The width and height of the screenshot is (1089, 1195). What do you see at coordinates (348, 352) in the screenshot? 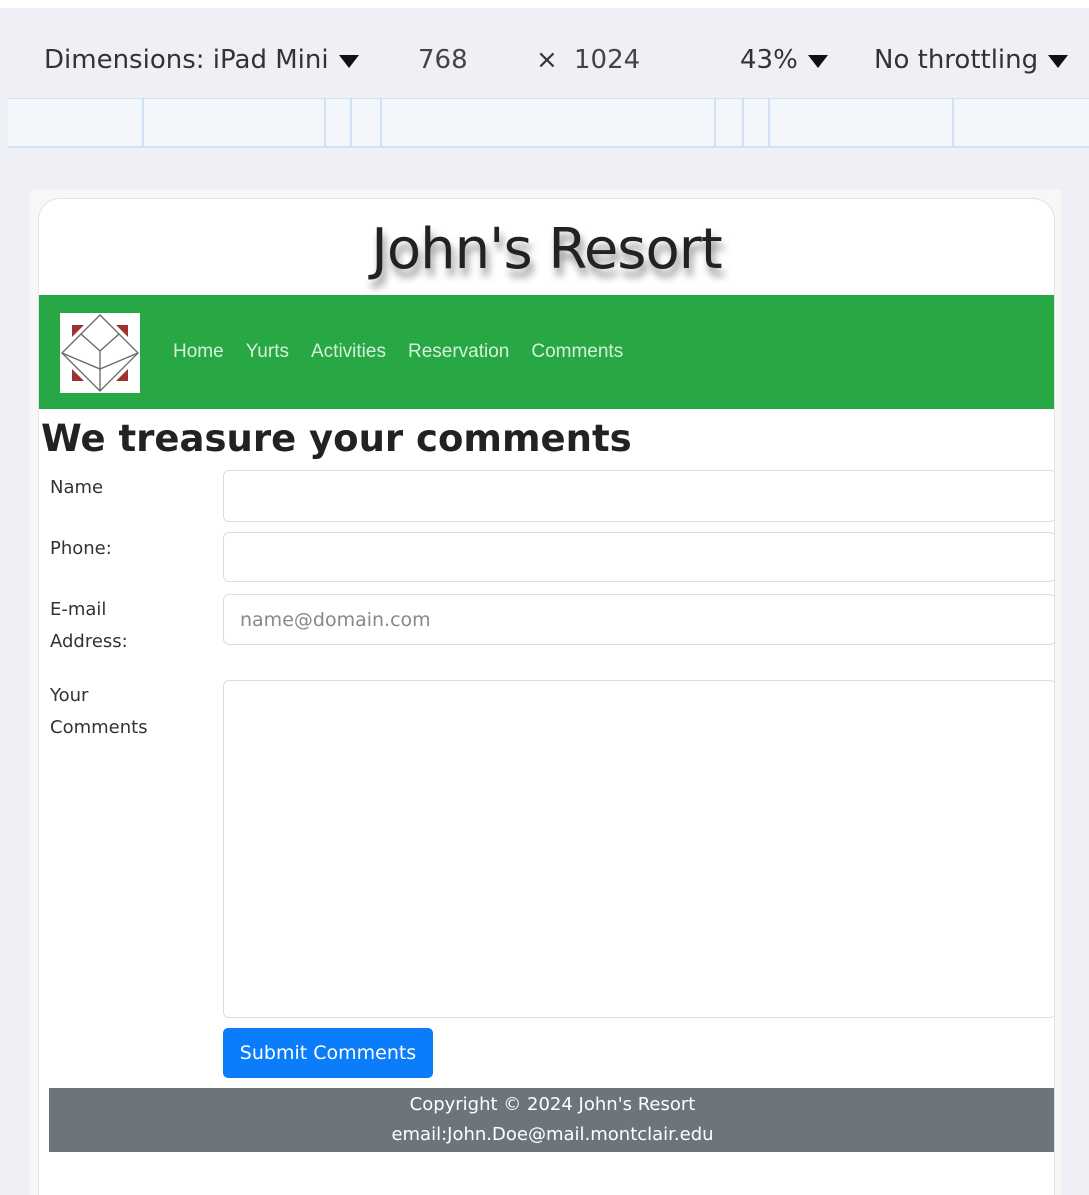
I see `nav-activities: Activities` at bounding box center [348, 352].